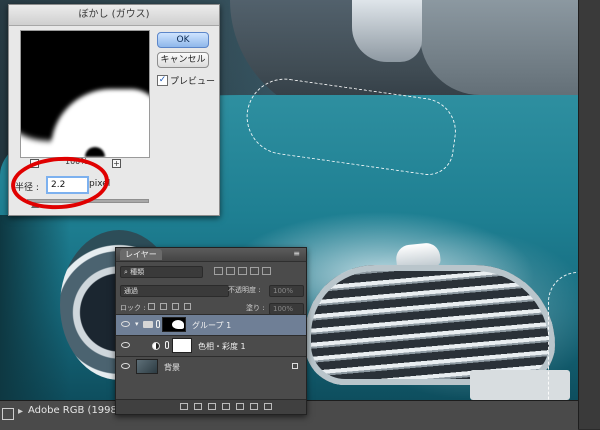 The height and width of the screenshot is (430, 600). What do you see at coordinates (589, 214) in the screenshot?
I see `right-panel-strip` at bounding box center [589, 214].